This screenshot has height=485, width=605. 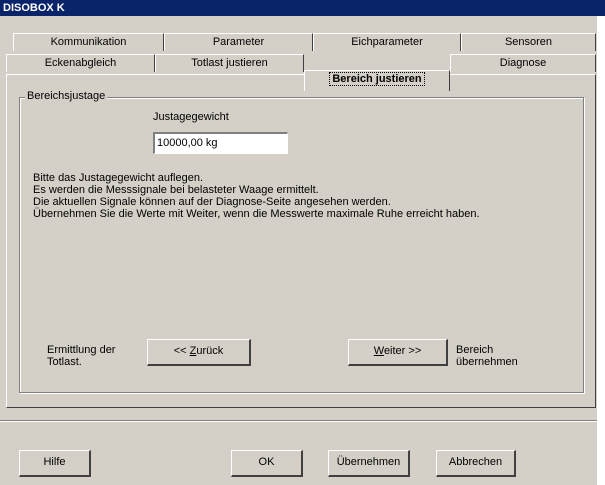 I want to click on next-caption-line-1: Bereich, so click(x=475, y=350).